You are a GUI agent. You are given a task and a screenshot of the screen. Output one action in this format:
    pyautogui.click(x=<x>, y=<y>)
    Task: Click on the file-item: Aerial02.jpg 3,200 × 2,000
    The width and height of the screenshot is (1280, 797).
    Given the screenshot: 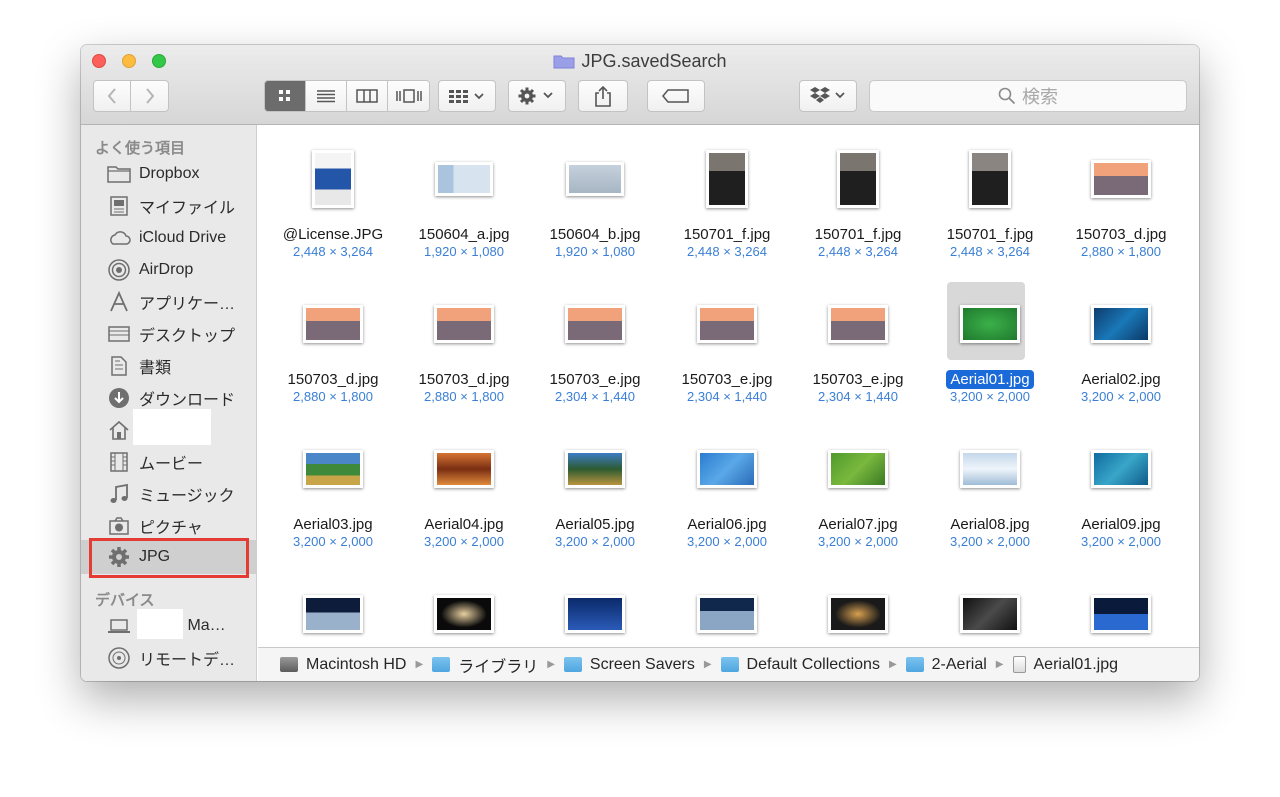 What is the action you would take?
    pyautogui.click(x=1121, y=349)
    